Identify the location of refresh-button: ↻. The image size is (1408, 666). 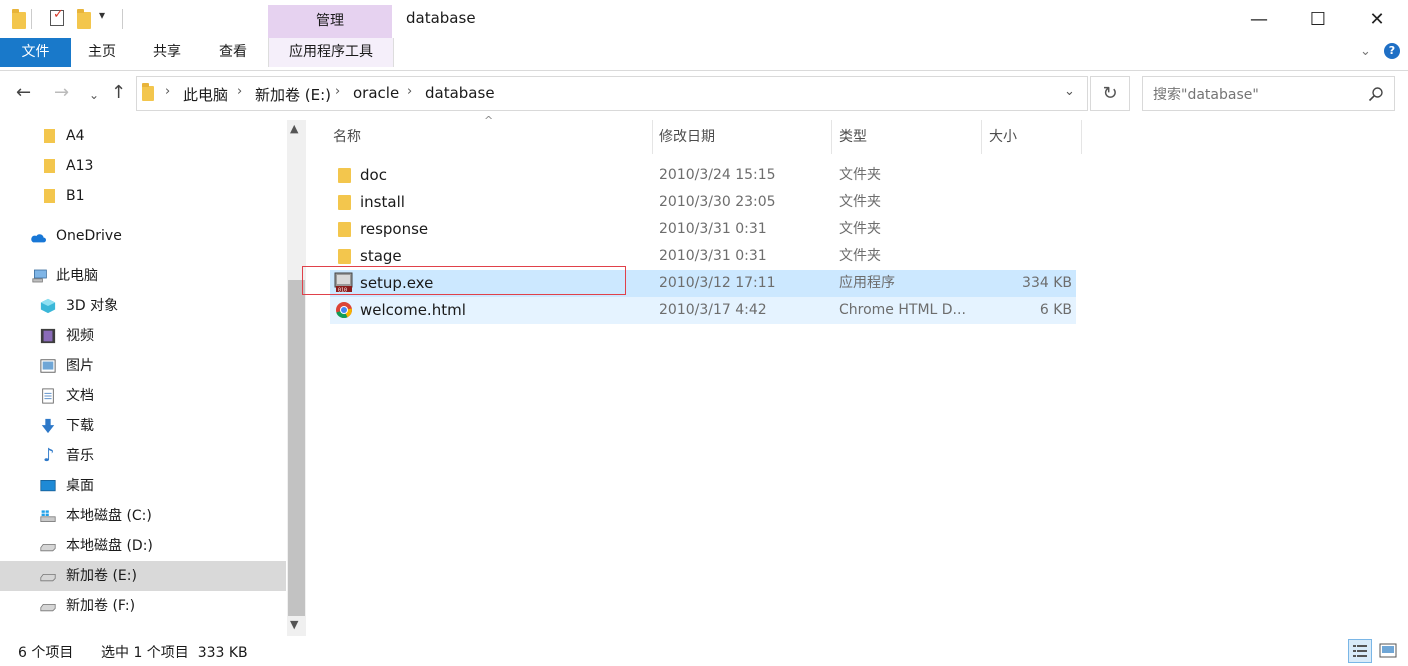
(1110, 93).